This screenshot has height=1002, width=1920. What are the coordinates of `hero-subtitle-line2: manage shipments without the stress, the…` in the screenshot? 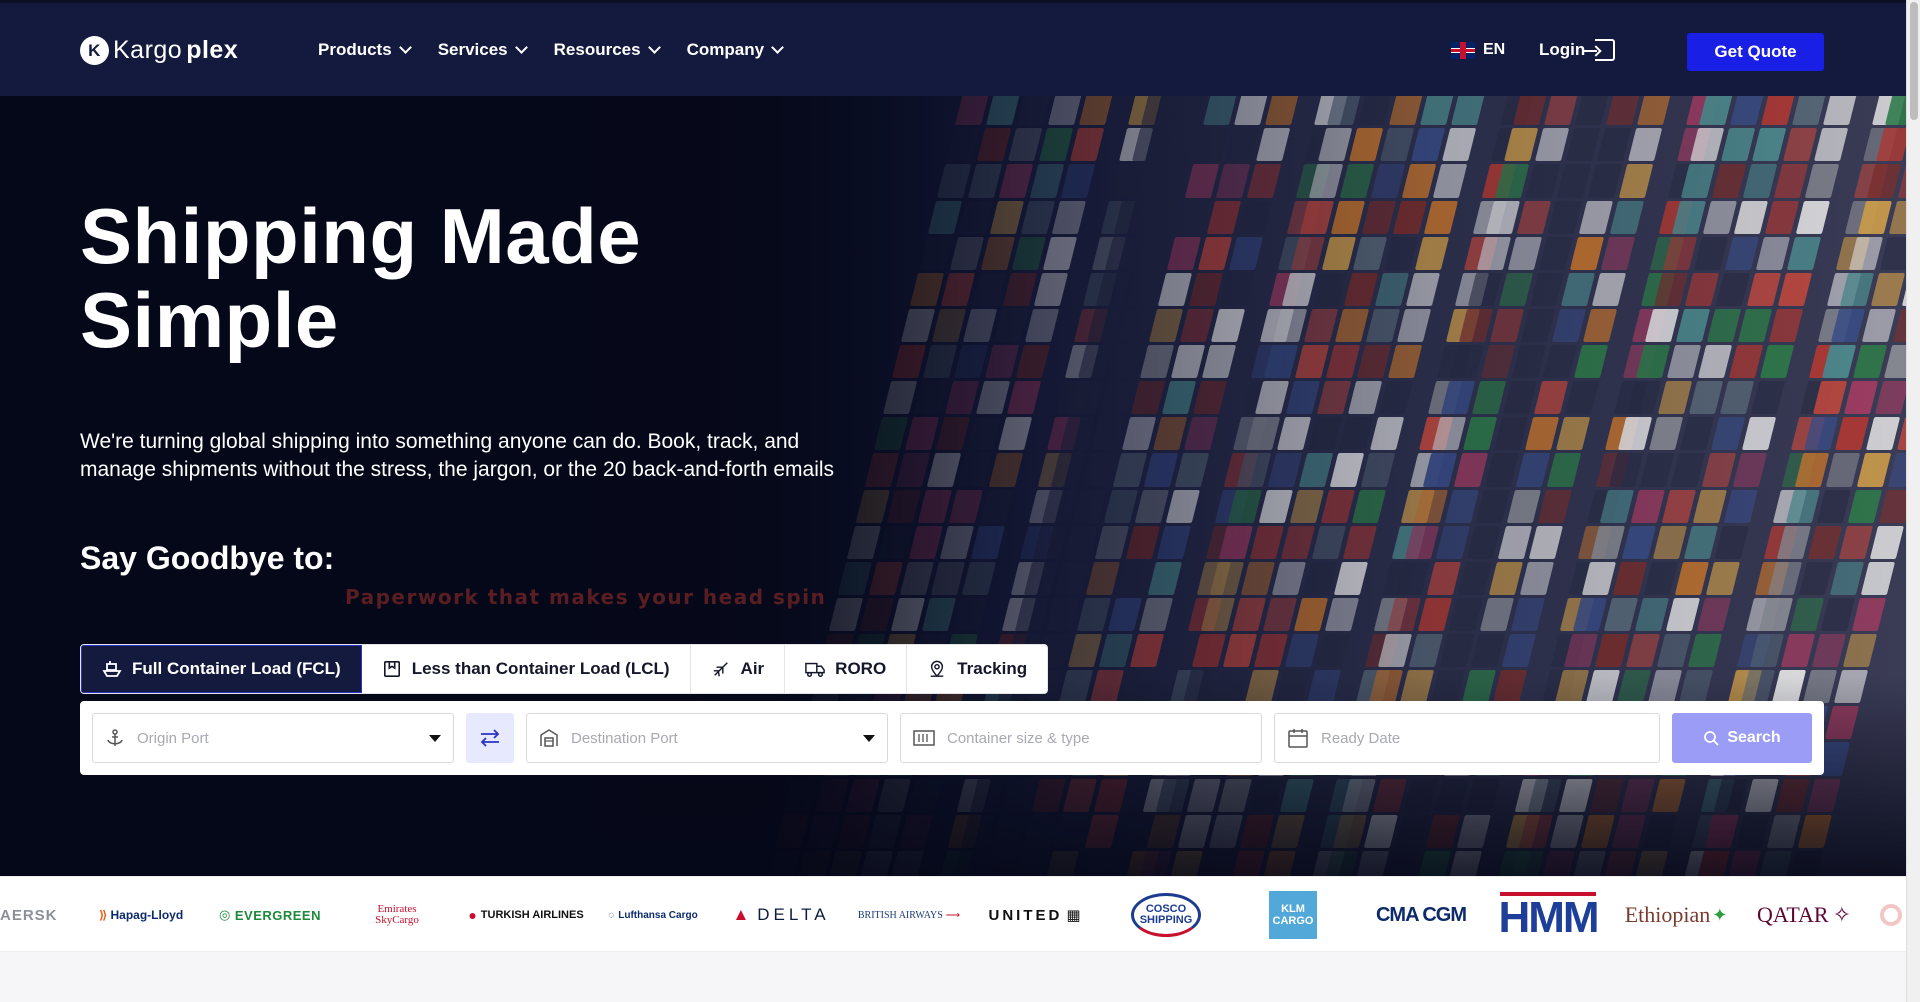 It's located at (457, 469).